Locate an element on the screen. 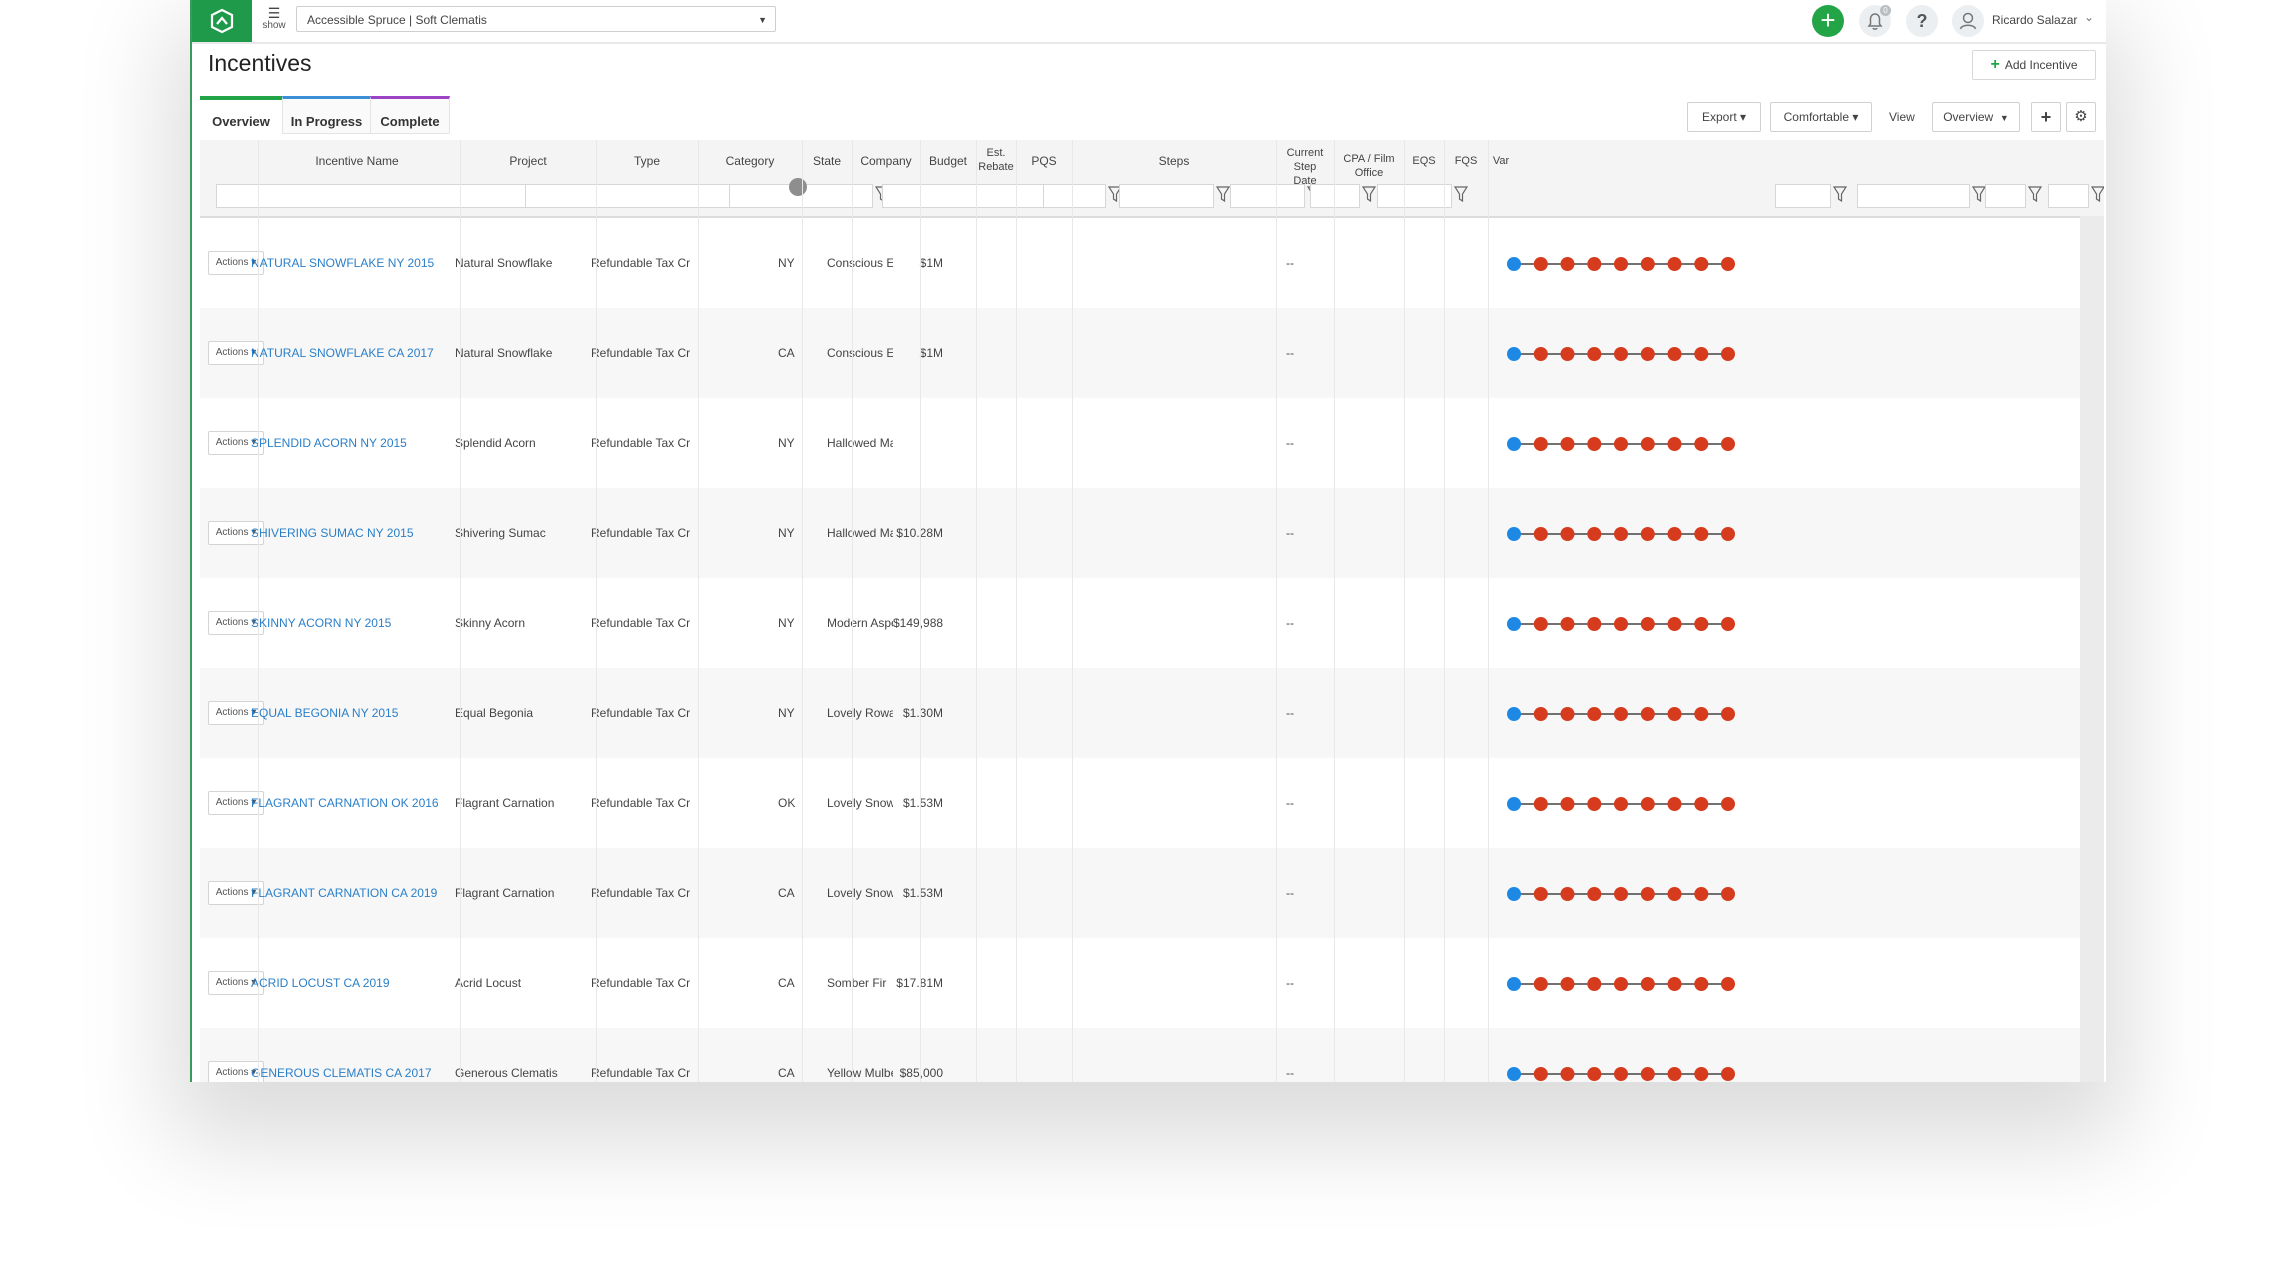 The height and width of the screenshot is (1271, 2294). col-fqs: FQS is located at coordinates (1466, 161).